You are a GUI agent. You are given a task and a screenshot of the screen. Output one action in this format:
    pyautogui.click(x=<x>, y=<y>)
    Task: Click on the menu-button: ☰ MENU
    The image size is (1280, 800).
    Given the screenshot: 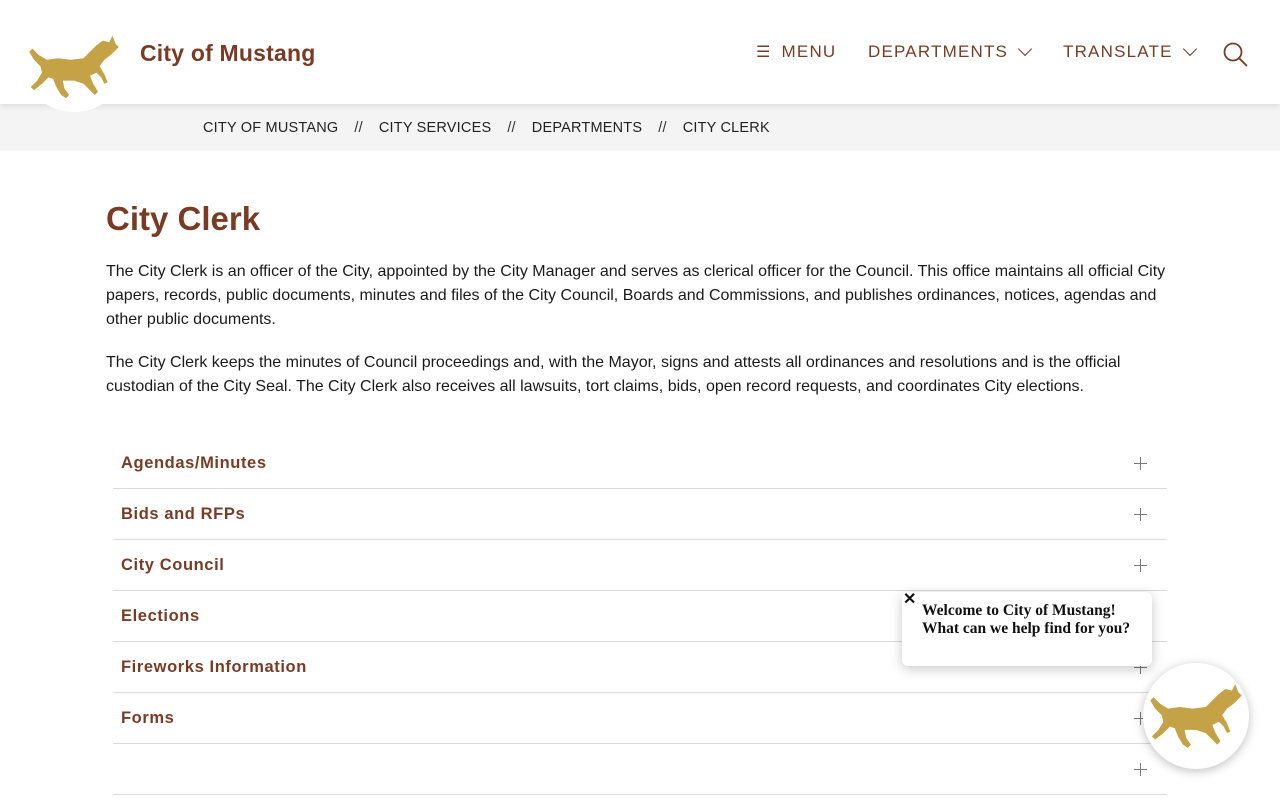 What is the action you would take?
    pyautogui.click(x=796, y=52)
    